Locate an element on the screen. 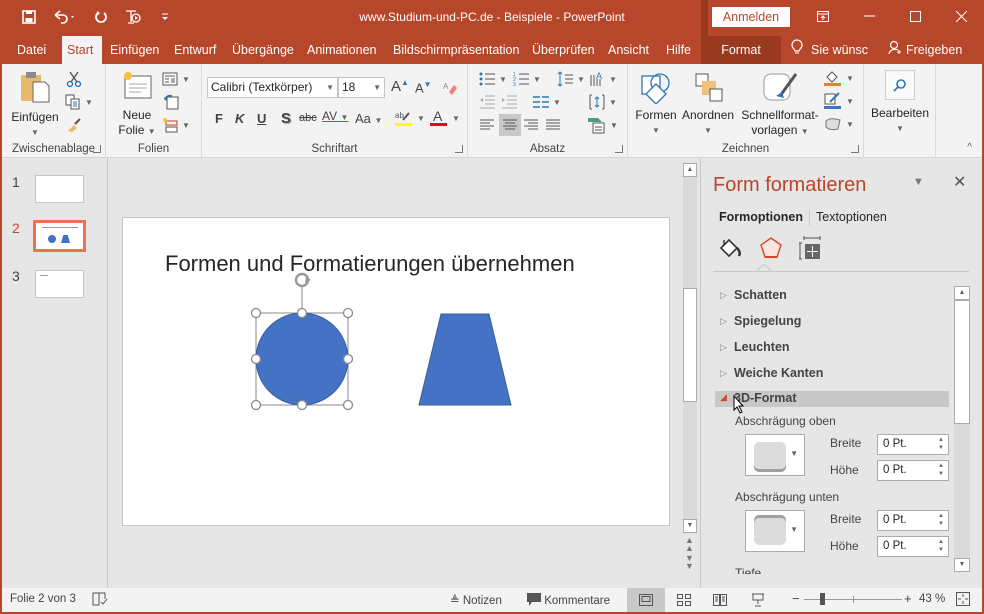 The image size is (984, 614). tab-einfuegen: Einfügen is located at coordinates (134, 50).